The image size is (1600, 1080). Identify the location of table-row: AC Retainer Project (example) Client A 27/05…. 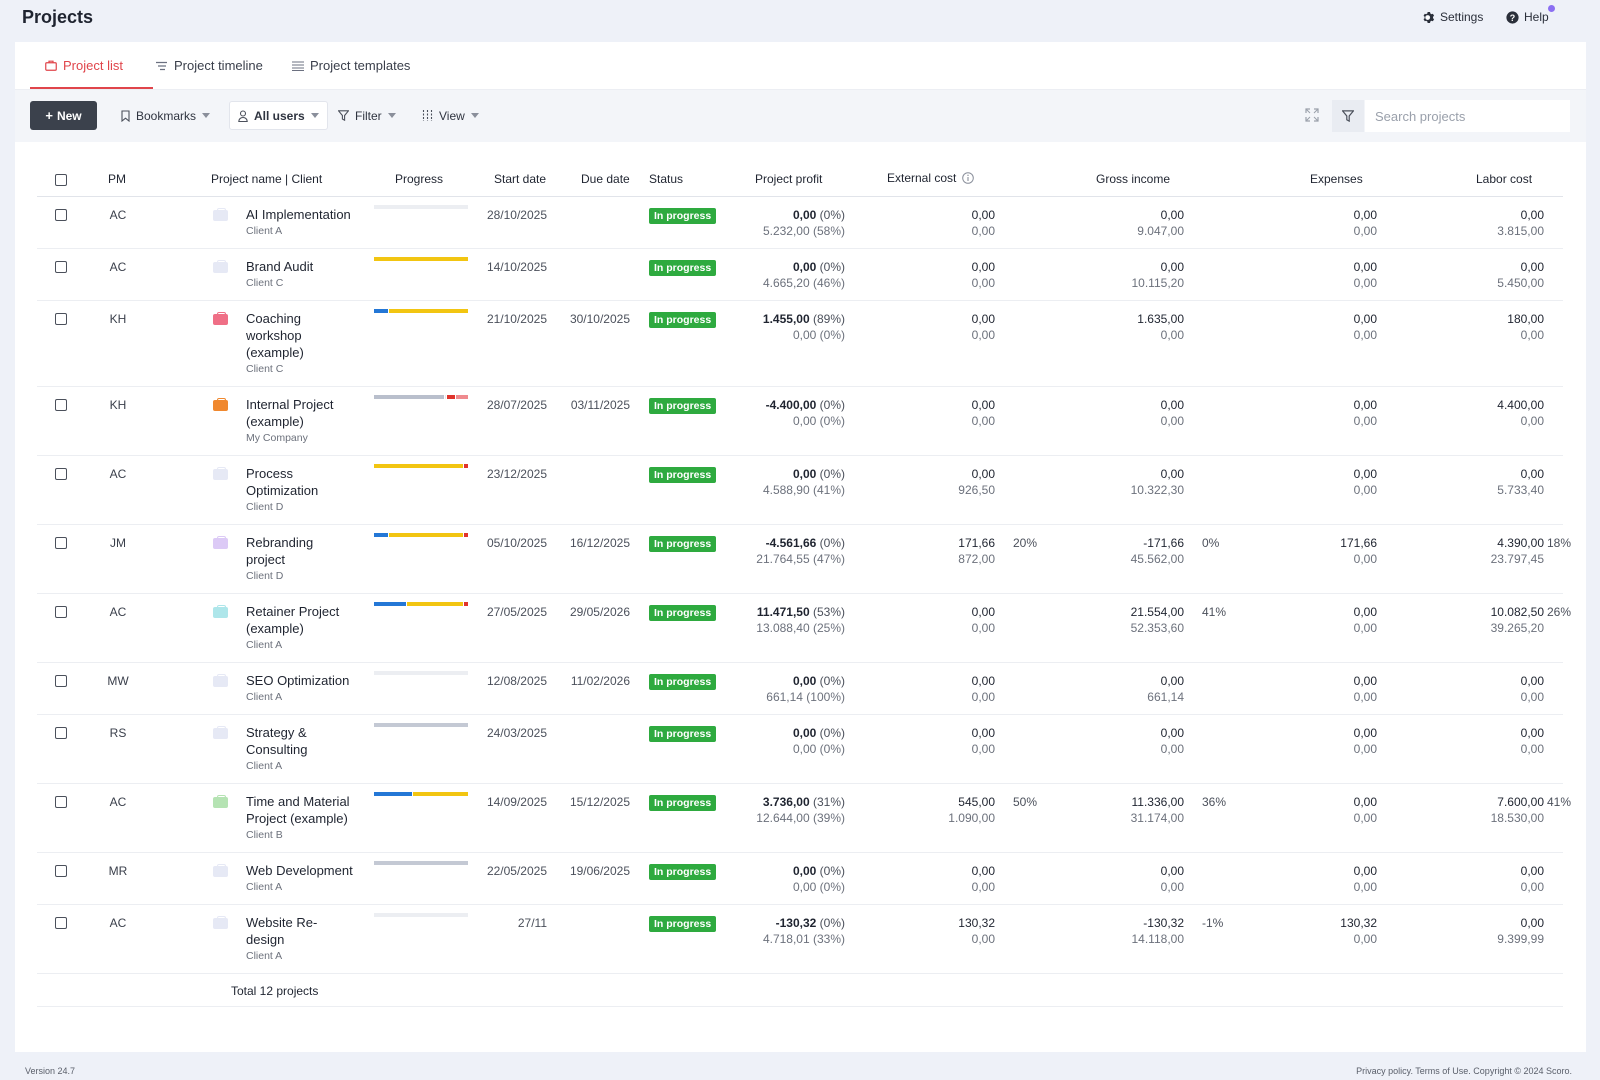
(804, 628).